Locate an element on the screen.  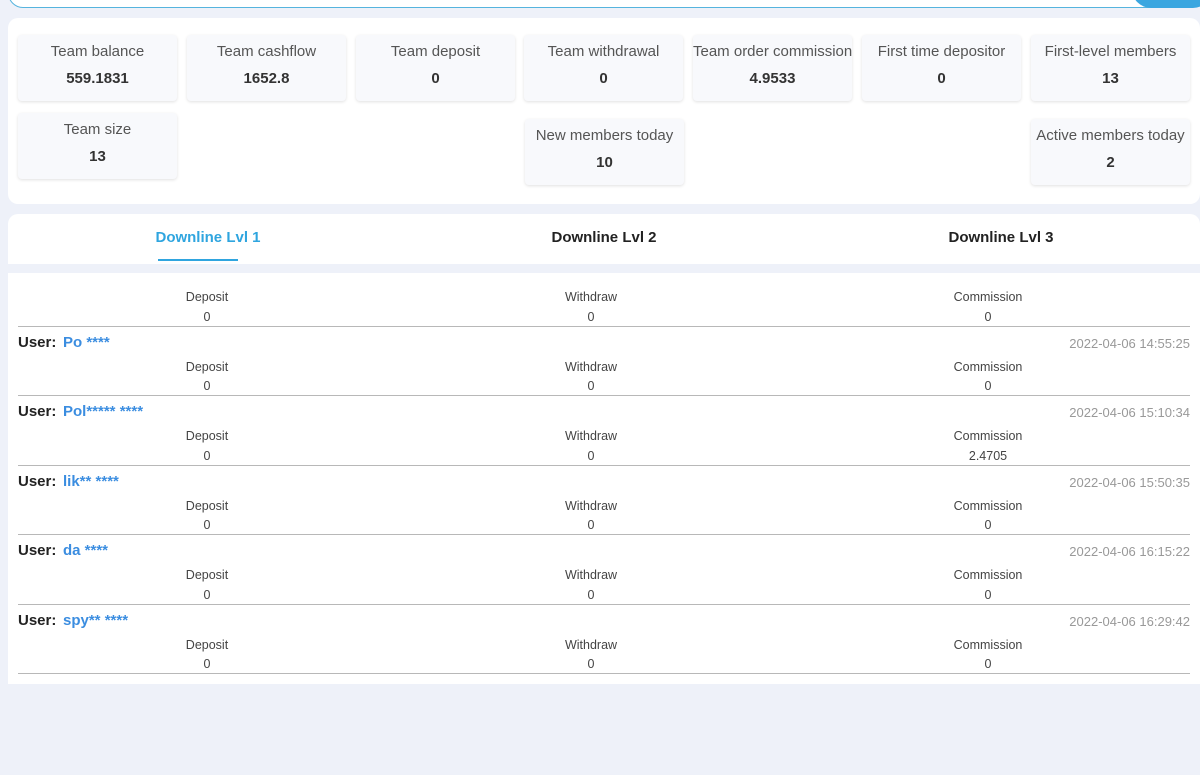
stat-label: First-level members is located at coordinates (1110, 51).